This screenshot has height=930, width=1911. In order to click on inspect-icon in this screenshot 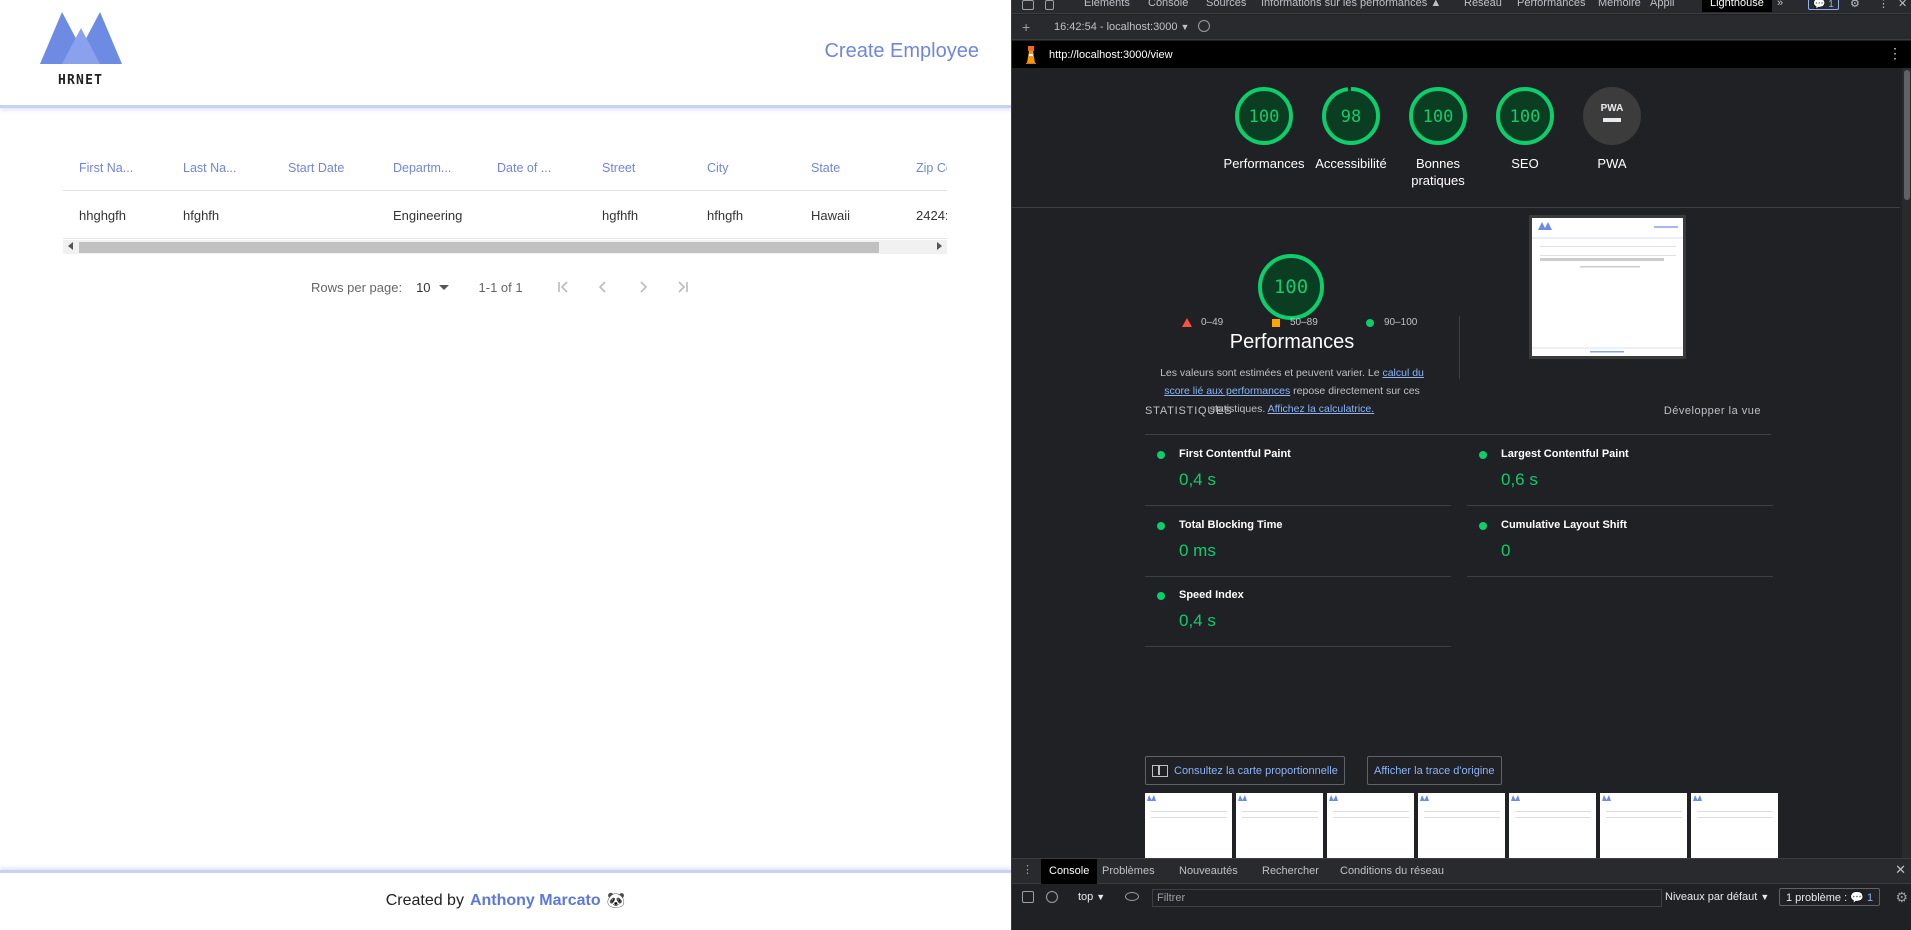, I will do `click(1028, 5)`.